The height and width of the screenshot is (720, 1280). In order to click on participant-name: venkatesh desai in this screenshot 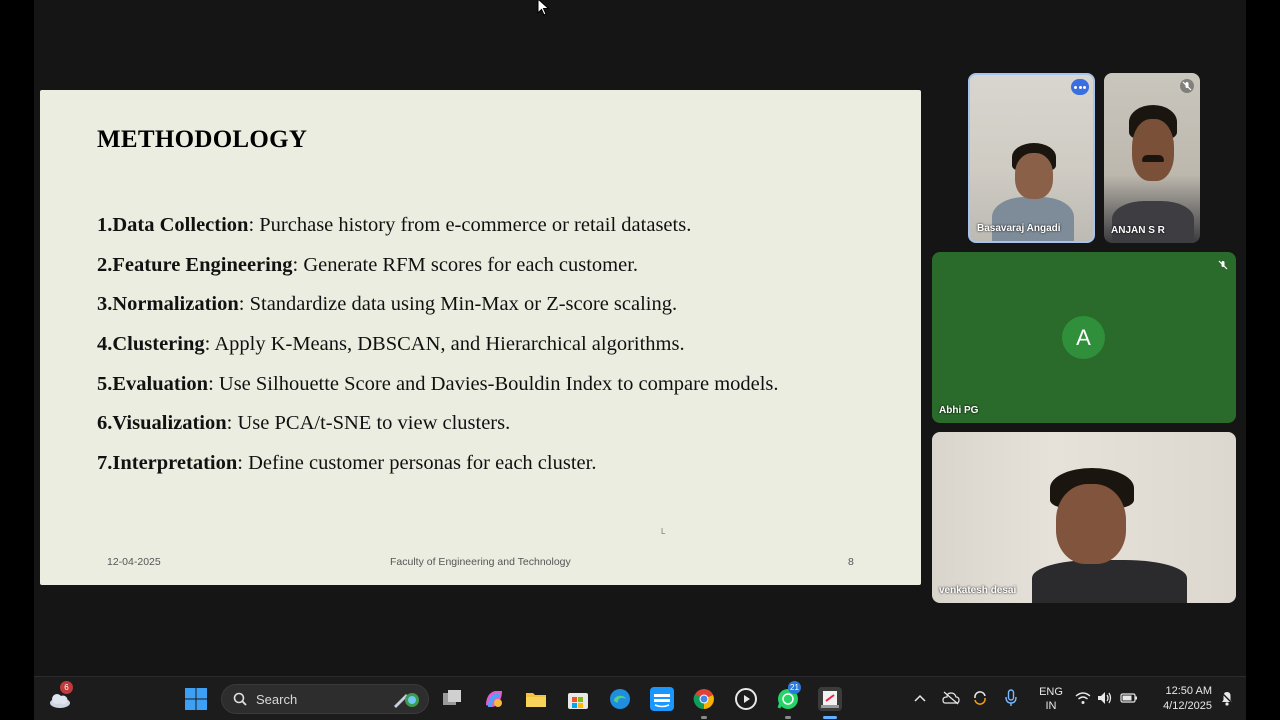, I will do `click(978, 590)`.